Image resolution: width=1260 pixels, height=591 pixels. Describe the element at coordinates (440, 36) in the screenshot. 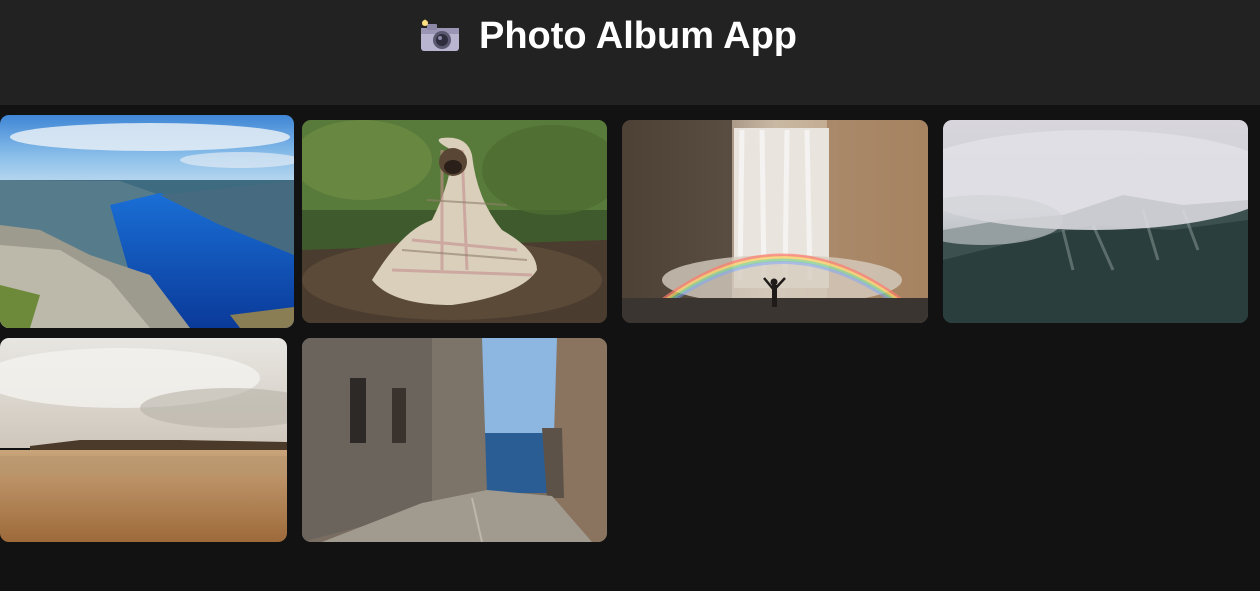

I see `camera-with-flash-icon` at that location.